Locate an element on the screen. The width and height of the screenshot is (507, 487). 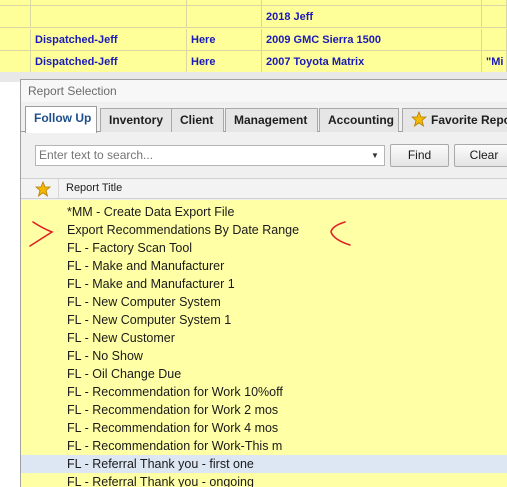
tab-label: Management is located at coordinates (271, 120).